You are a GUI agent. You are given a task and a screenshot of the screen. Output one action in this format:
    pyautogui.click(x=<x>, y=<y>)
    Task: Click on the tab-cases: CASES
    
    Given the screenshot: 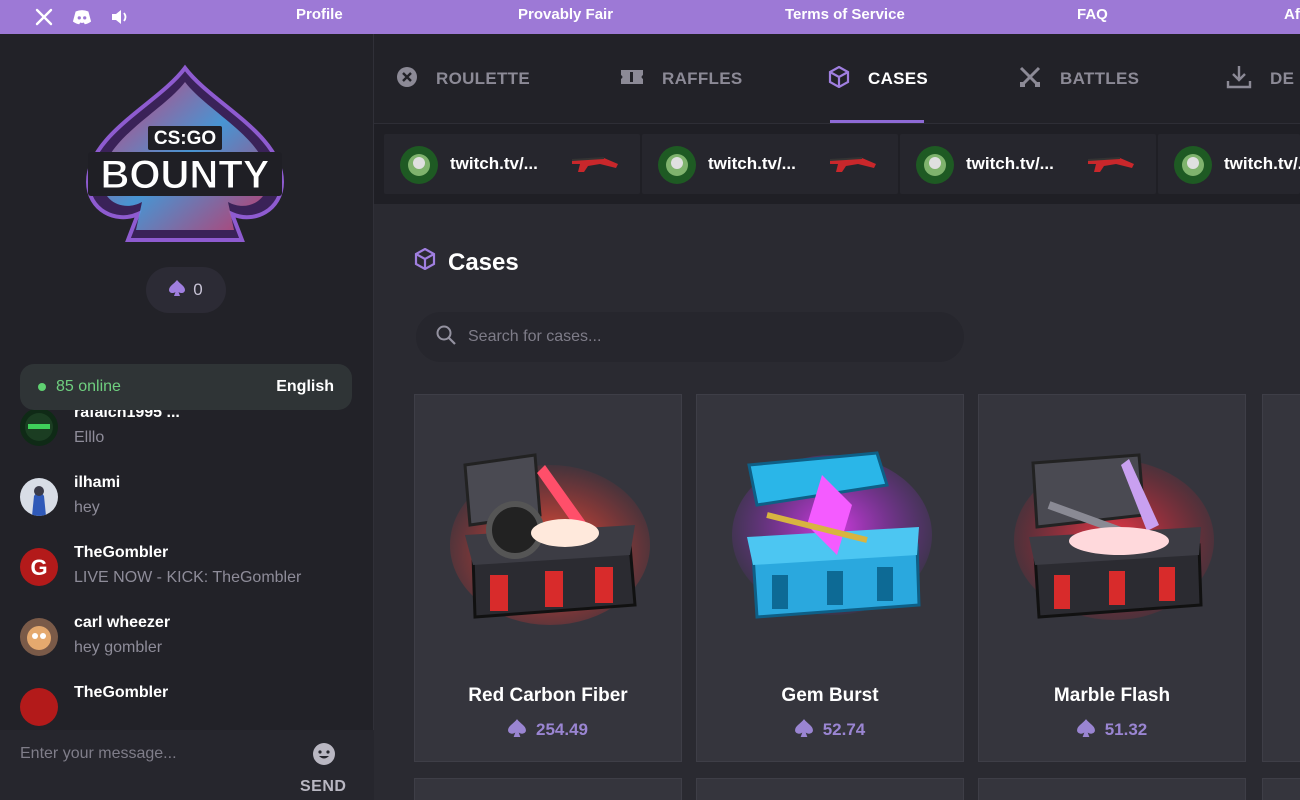 What is the action you would take?
    pyautogui.click(x=878, y=79)
    